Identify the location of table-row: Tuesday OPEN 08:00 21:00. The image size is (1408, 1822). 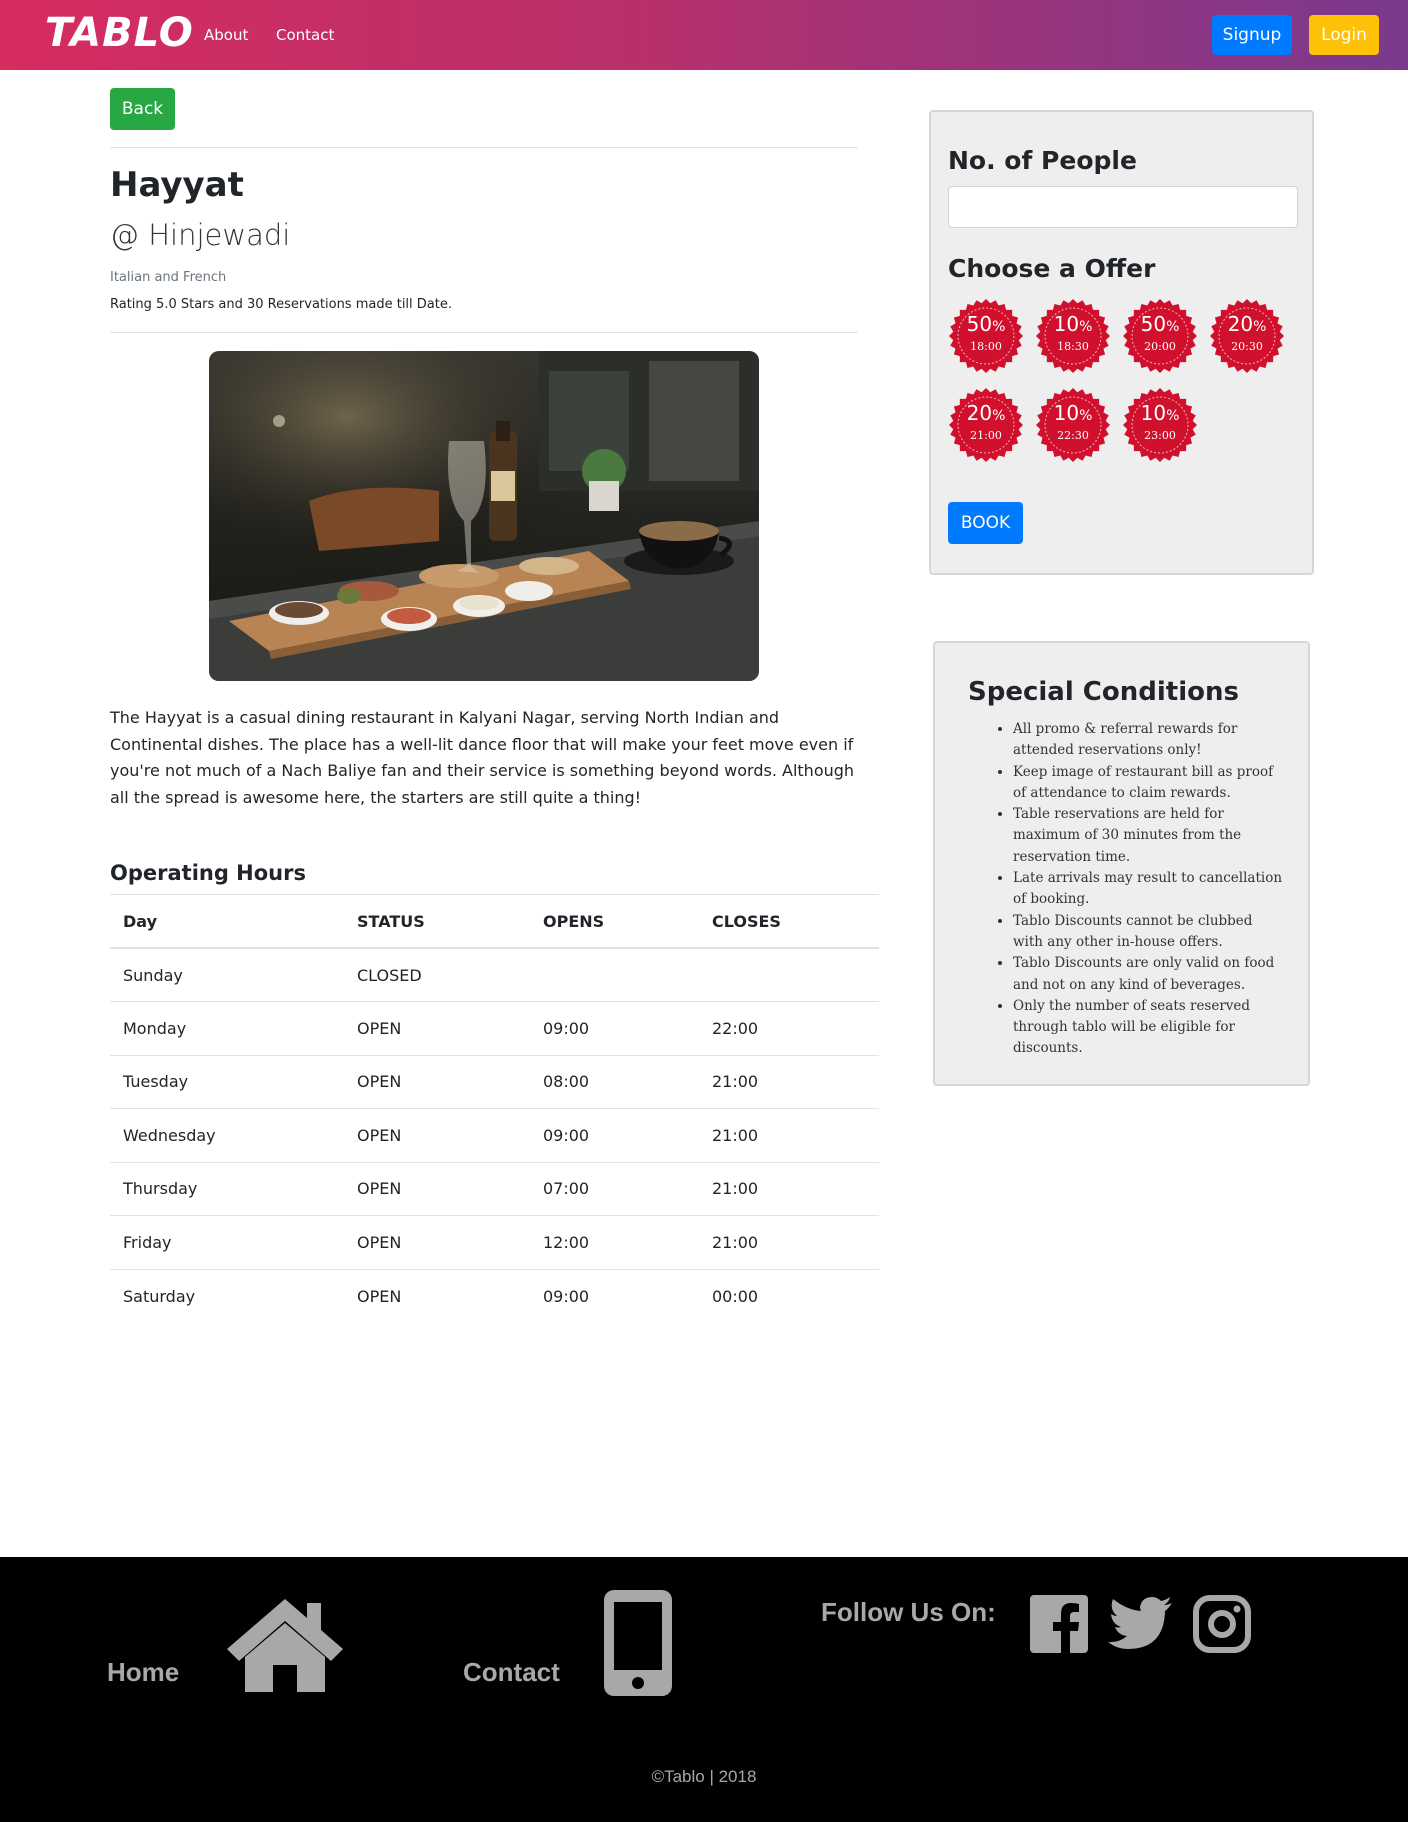
(494, 1081).